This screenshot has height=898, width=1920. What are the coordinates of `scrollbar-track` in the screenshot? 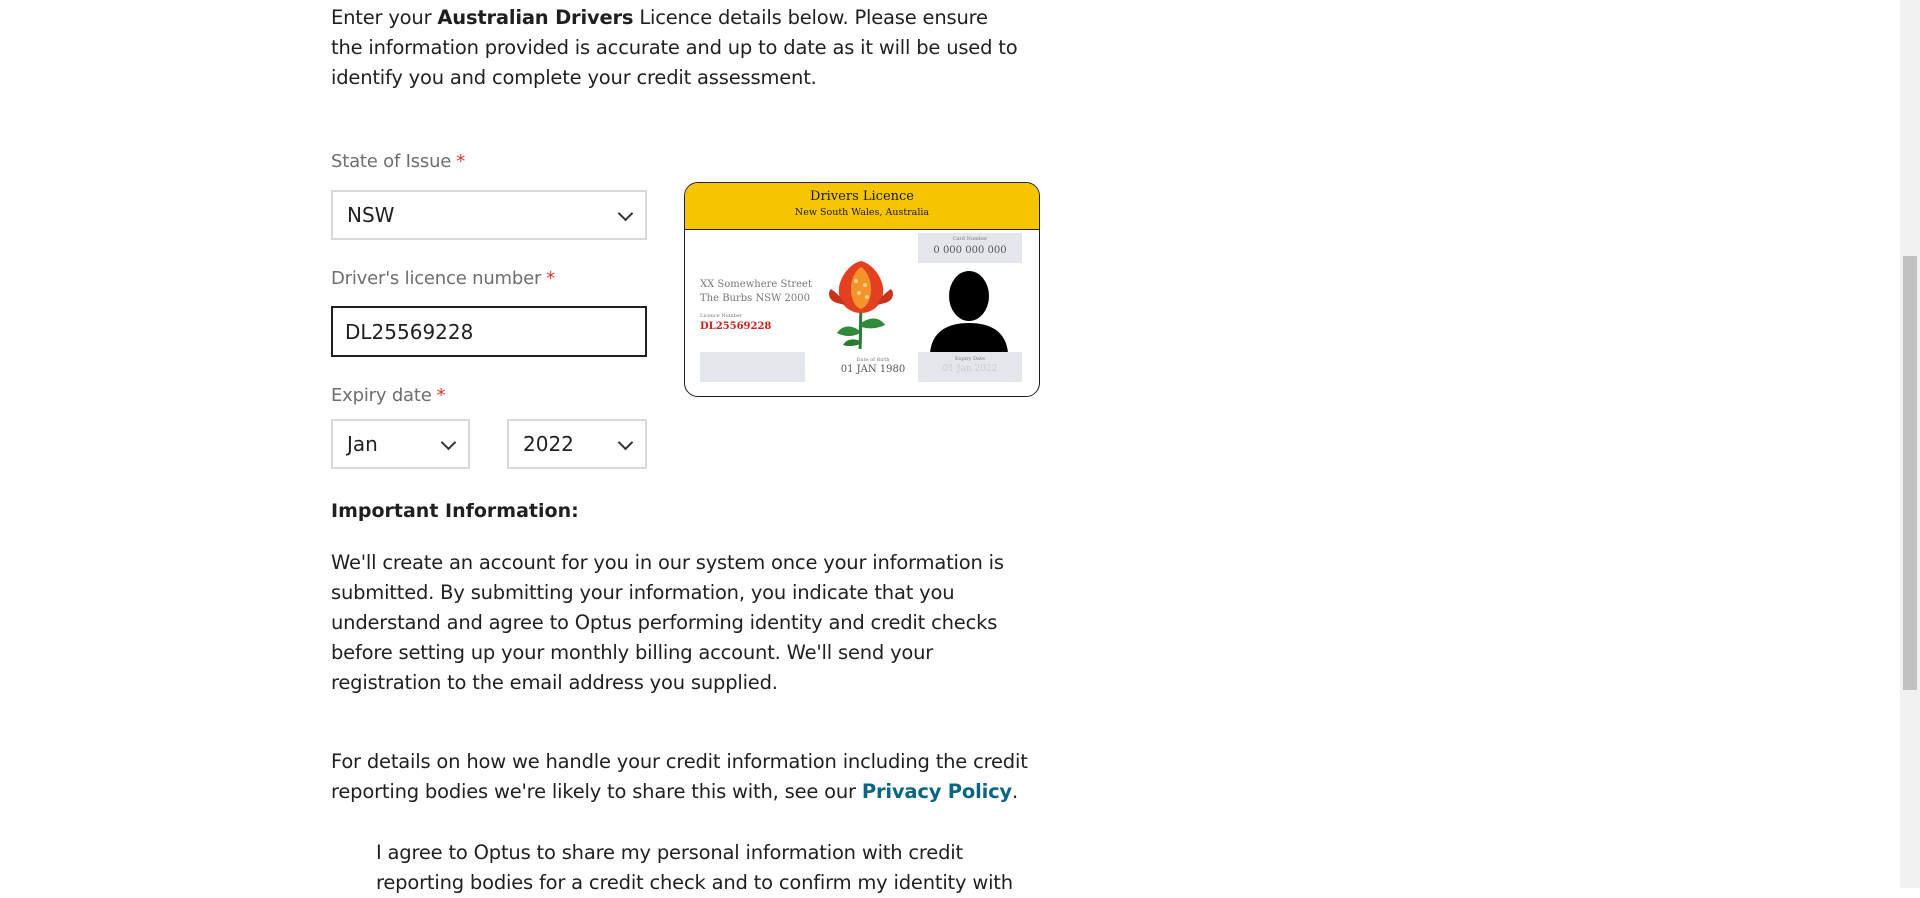 It's located at (1910, 444).